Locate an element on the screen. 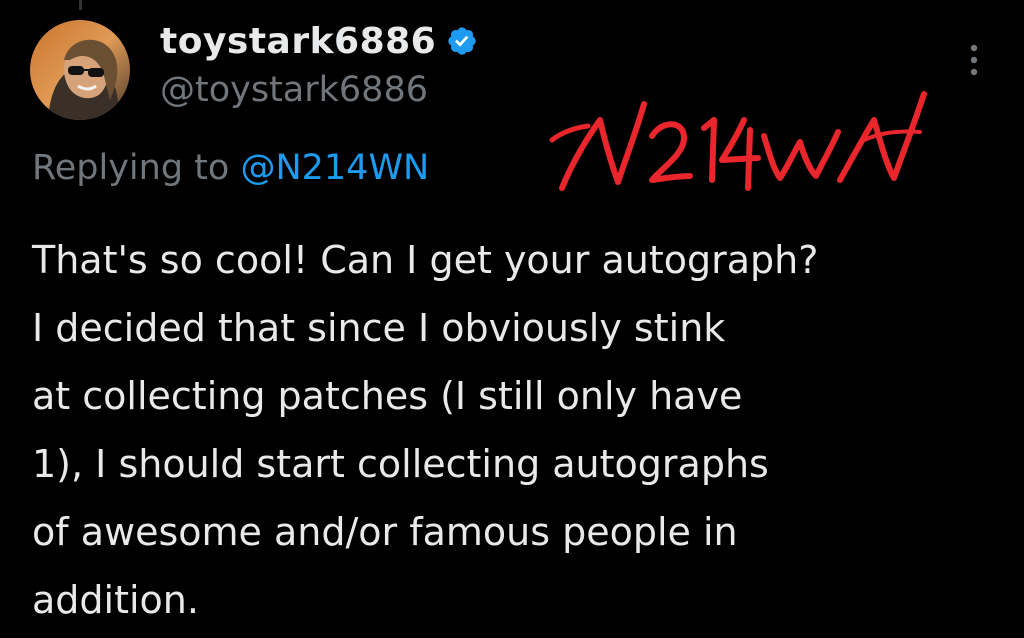 The image size is (1024, 638). author-handle: @toystark6886 is located at coordinates (294, 90).